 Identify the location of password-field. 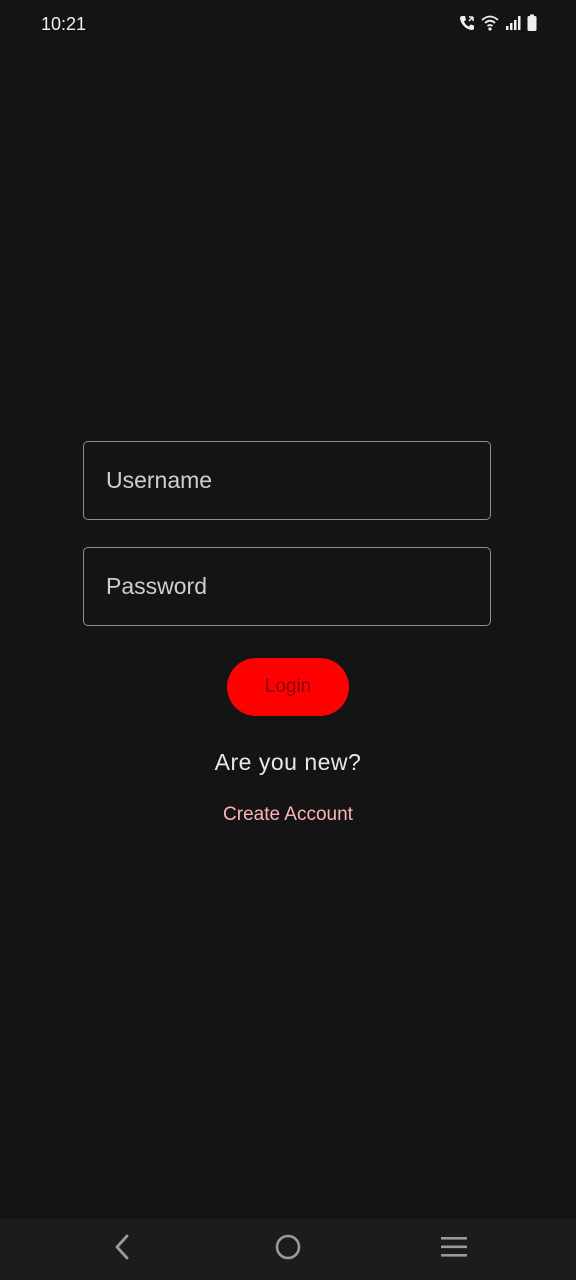
(287, 586).